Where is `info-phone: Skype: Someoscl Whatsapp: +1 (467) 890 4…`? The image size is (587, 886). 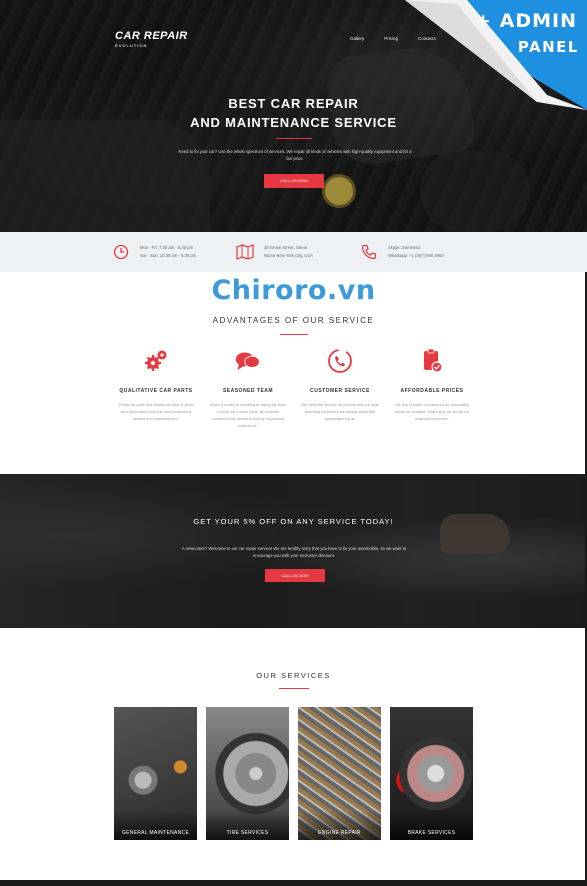
info-phone: Skype: Someoscl Whatsapp: +1 (467) 890 4… is located at coordinates (402, 252).